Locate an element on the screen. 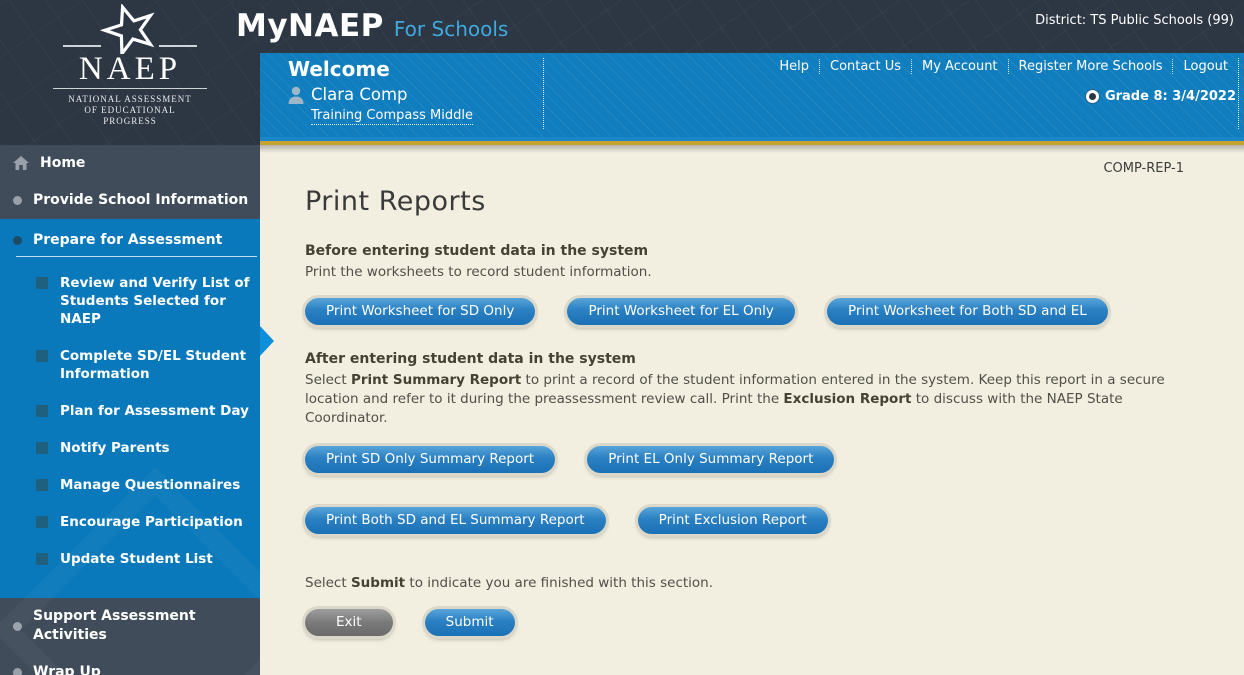  sidebar-item-home: Home is located at coordinates (130, 163).